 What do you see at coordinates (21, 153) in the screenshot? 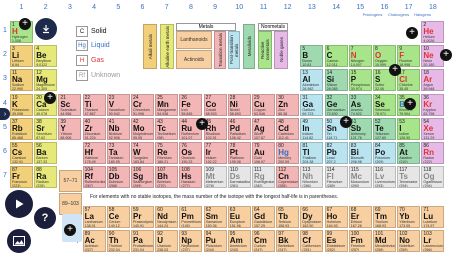
I see `element-cell-cs: 55 Cs Caesium 132.91` at bounding box center [21, 153].